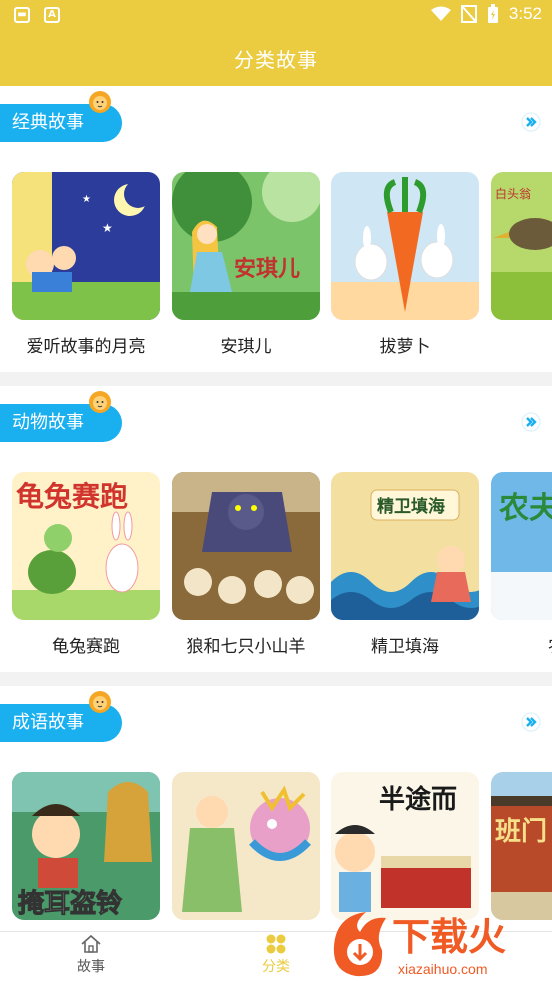  I want to click on cover-text: 半途而, so click(418, 799).